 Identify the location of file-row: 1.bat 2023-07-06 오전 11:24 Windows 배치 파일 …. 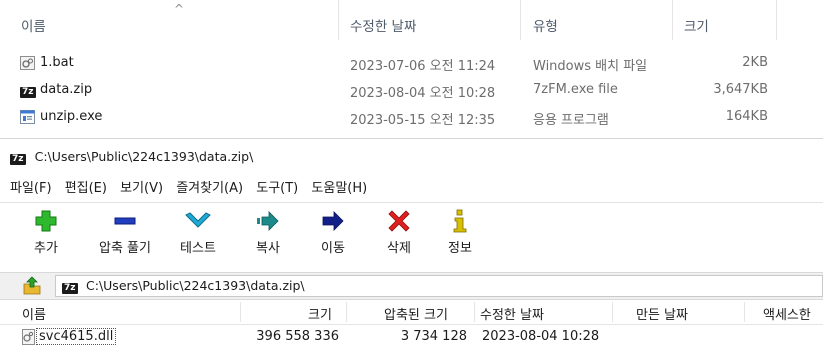
(411, 63).